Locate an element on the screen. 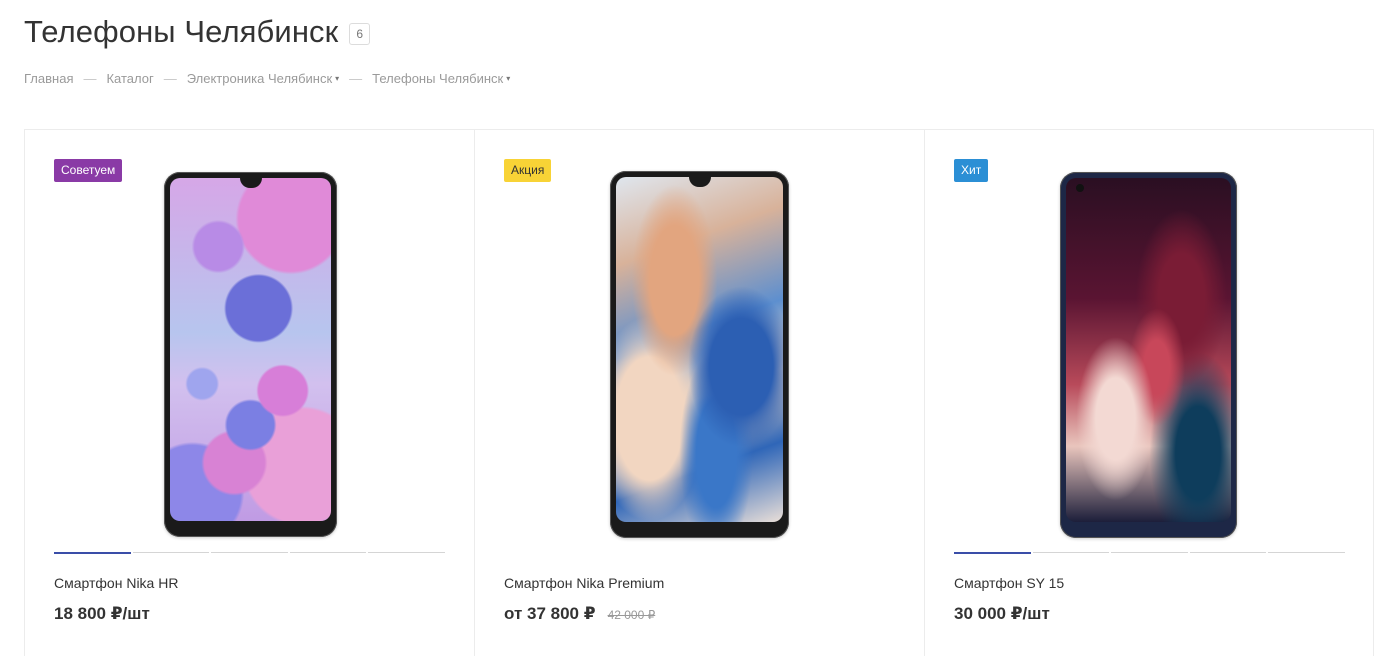 The width and height of the screenshot is (1374, 656). product-name: Смартфон SY 15 is located at coordinates (1009, 583).